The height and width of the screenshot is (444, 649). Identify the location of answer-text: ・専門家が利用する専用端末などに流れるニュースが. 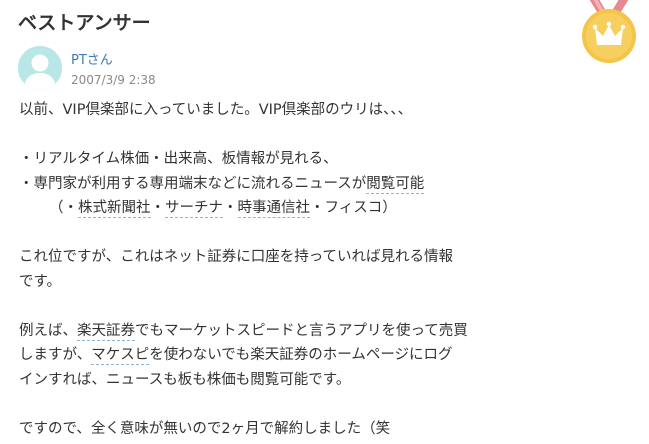
(193, 183).